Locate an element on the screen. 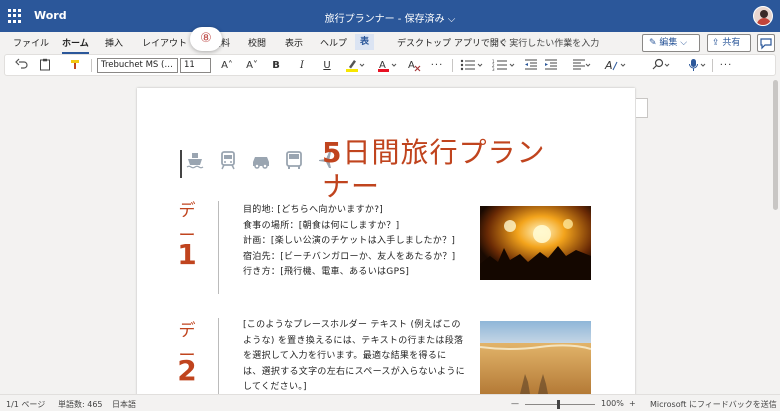 This screenshot has width=780, height=411. bullets-button is located at coordinates (472, 65).